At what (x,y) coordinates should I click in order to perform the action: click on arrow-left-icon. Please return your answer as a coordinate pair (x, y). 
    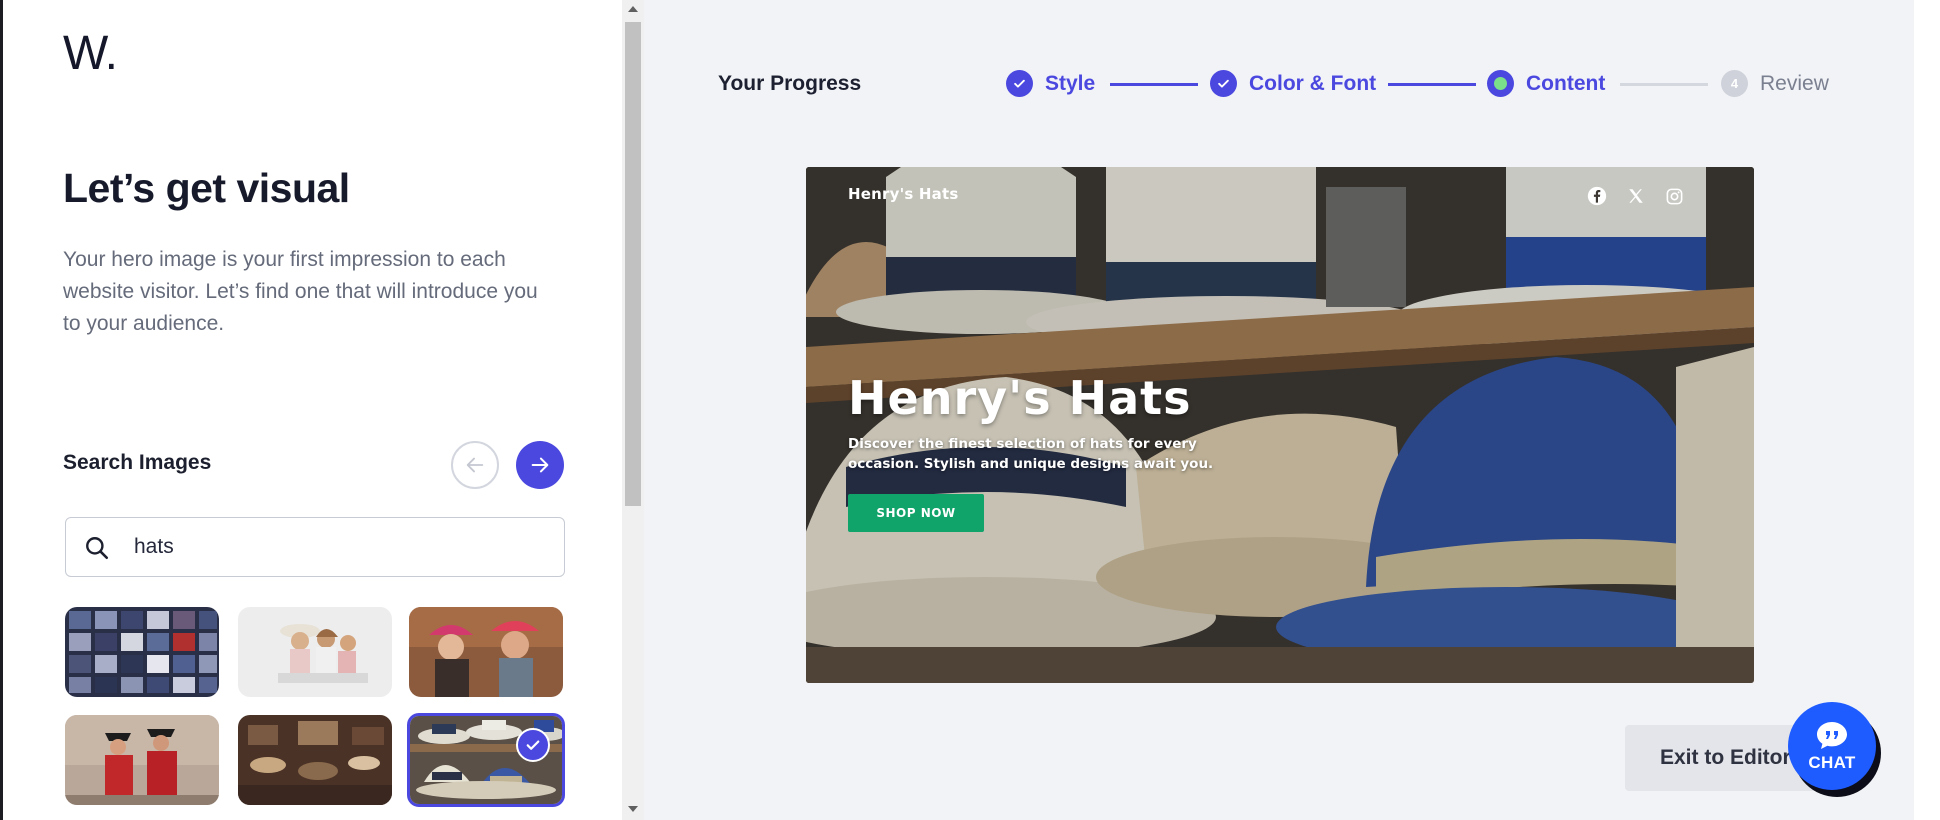
    Looking at the image, I should click on (475, 465).